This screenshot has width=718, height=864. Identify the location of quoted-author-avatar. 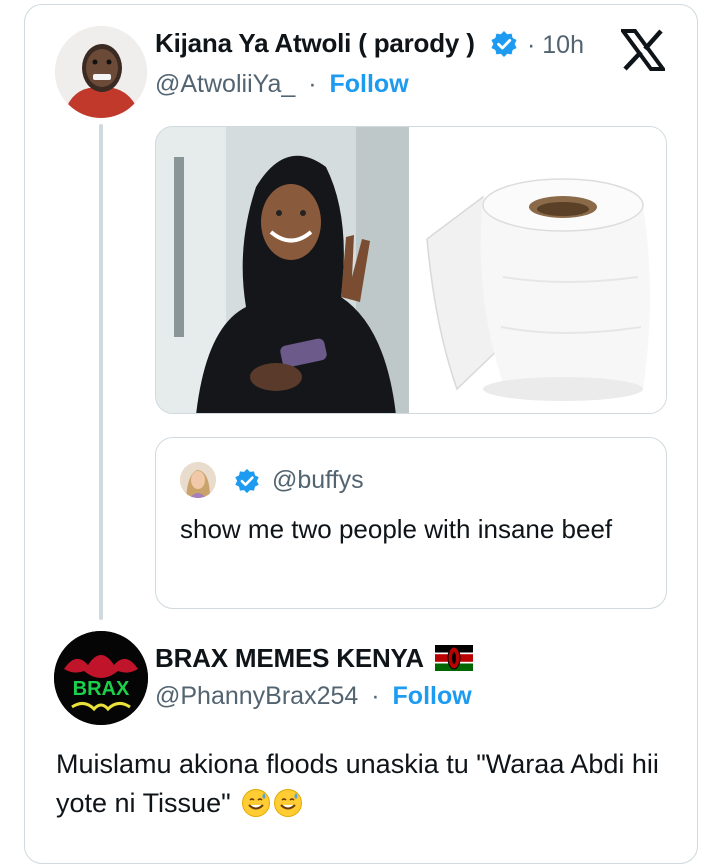
(198, 480).